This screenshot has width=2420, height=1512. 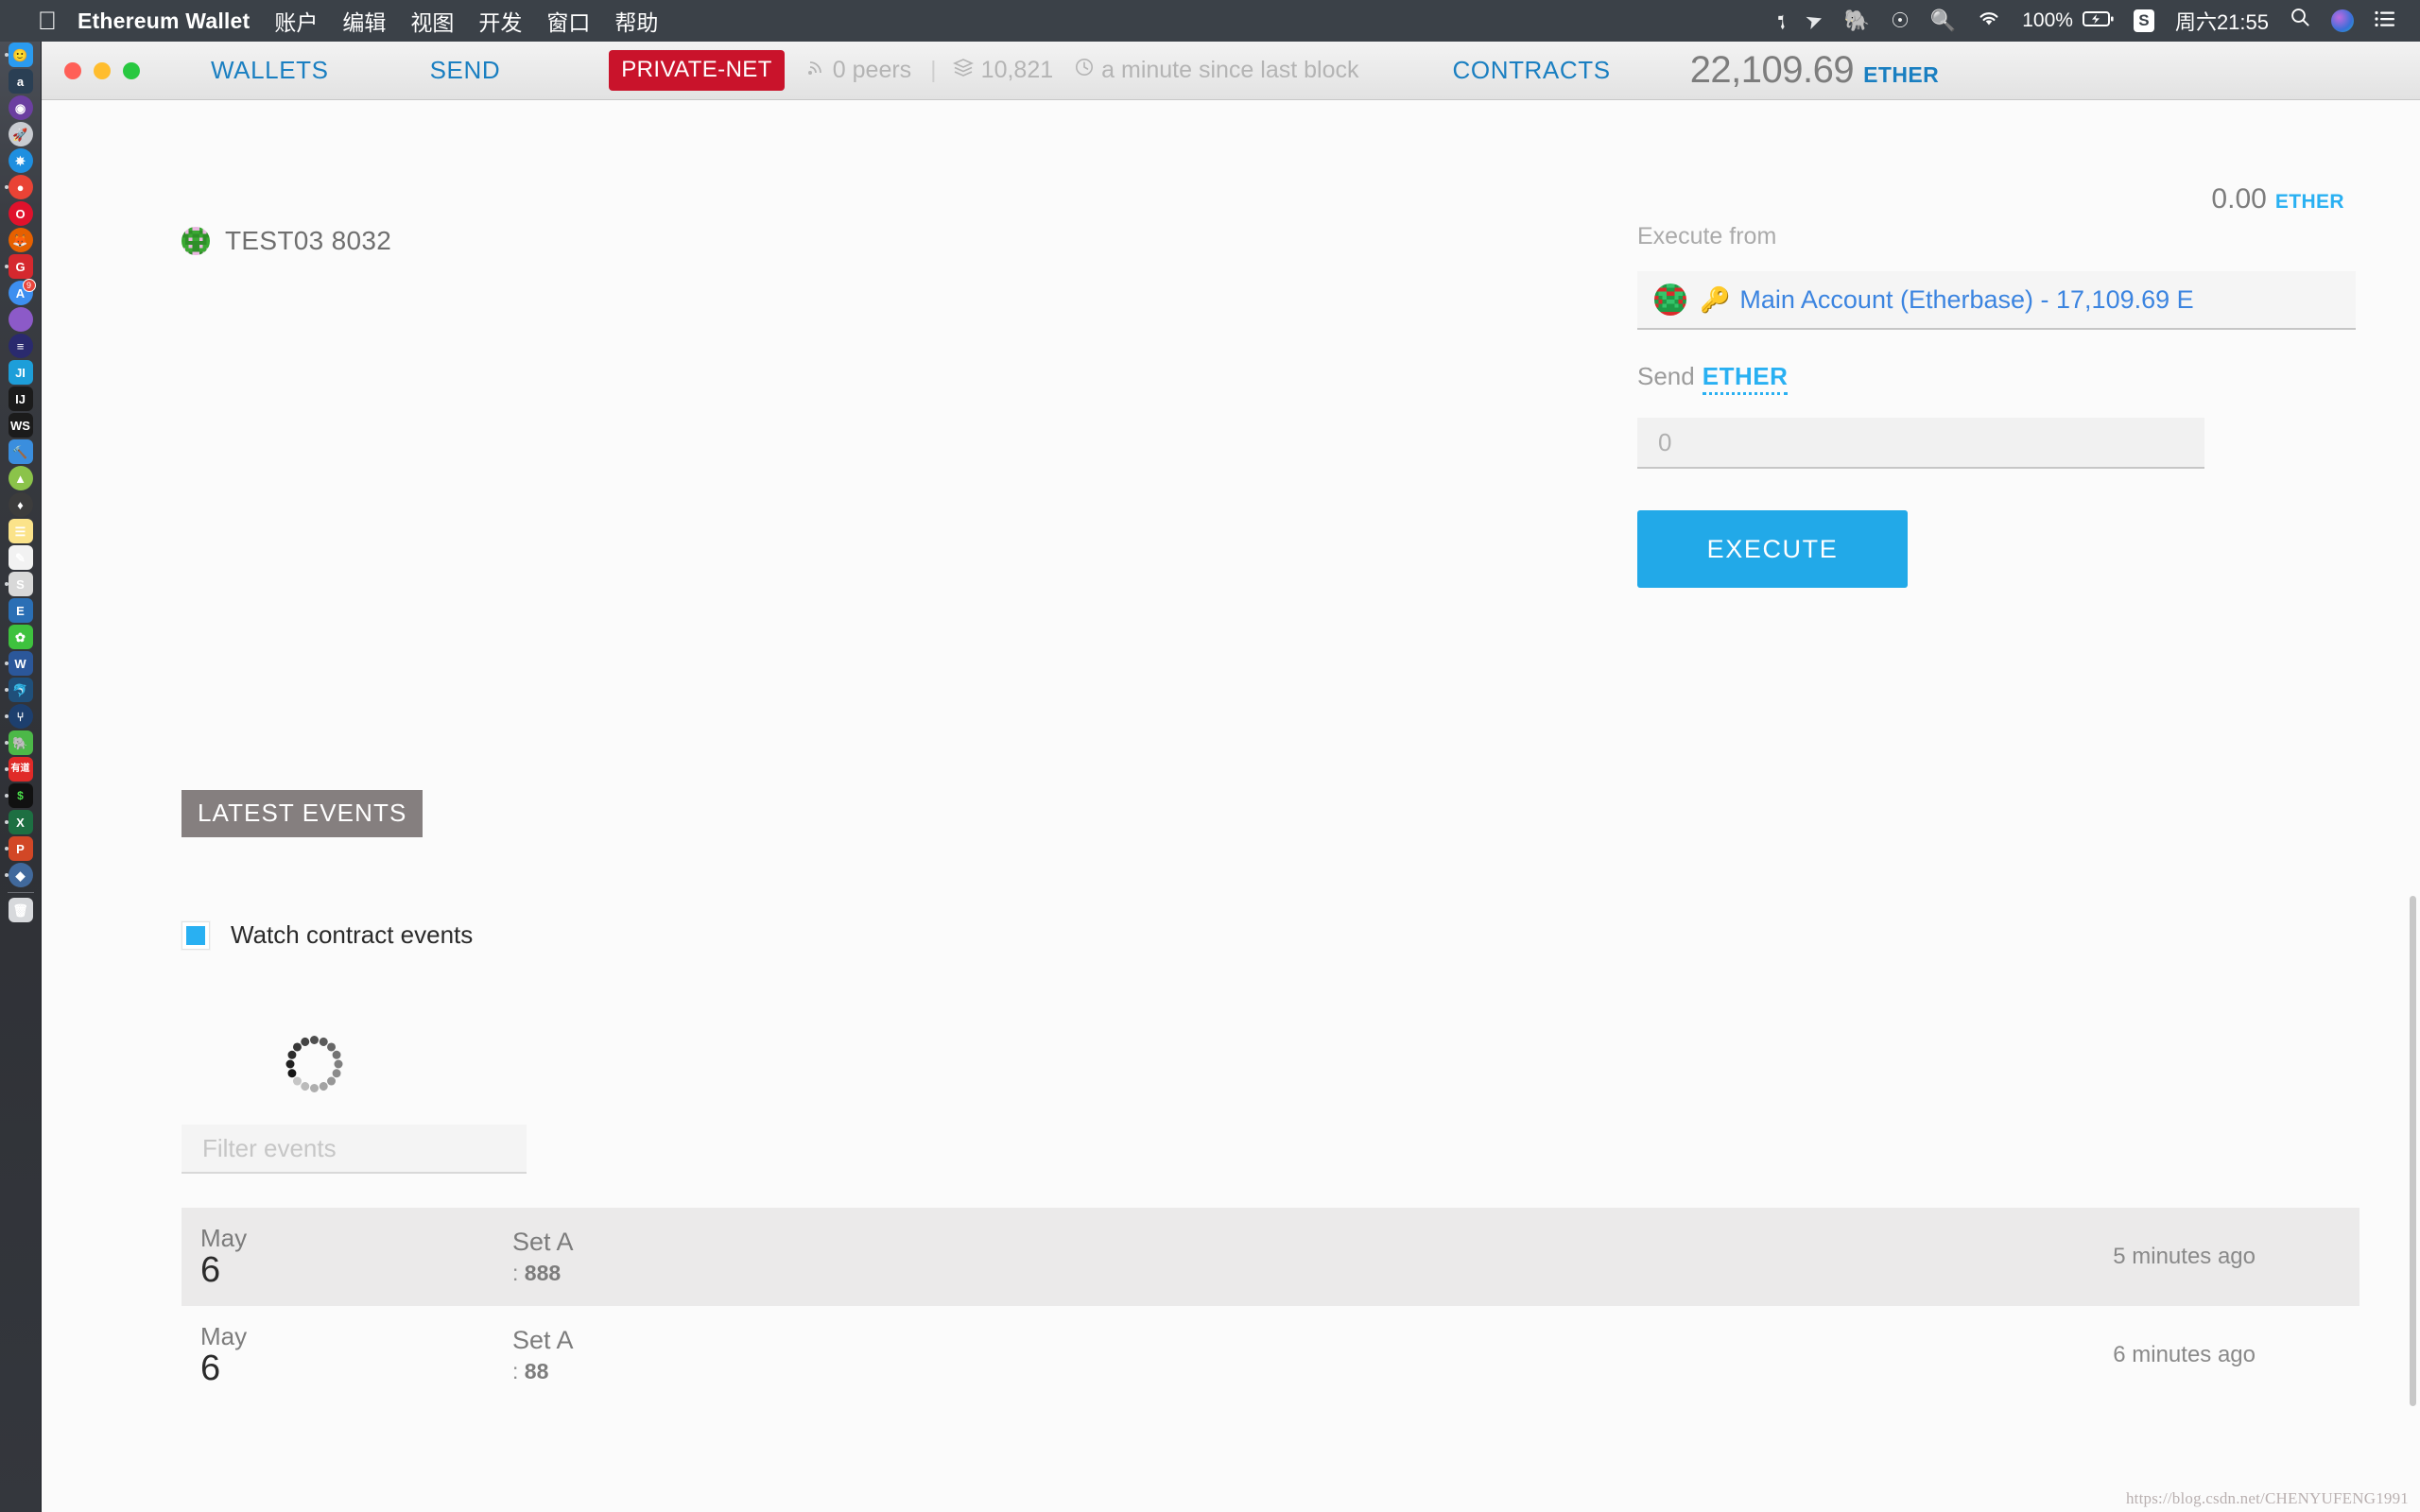 What do you see at coordinates (1084, 70) in the screenshot?
I see `clock-icon` at bounding box center [1084, 70].